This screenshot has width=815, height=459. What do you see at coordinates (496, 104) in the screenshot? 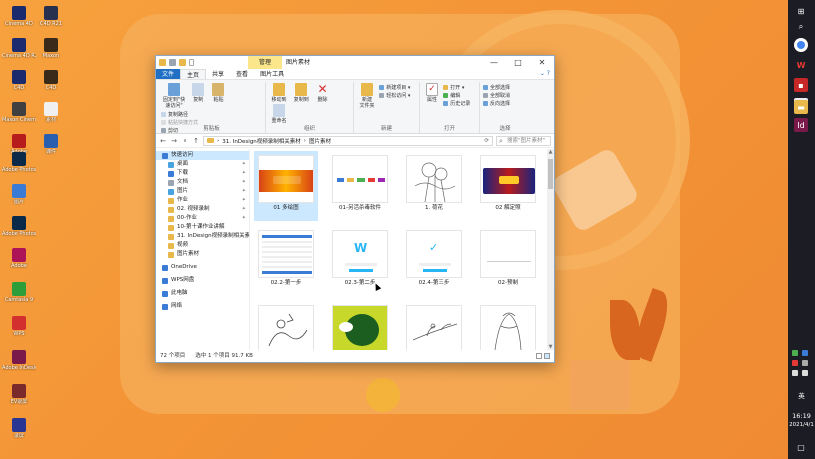
I see `invert-selection-button: 反向选择` at bounding box center [496, 104].